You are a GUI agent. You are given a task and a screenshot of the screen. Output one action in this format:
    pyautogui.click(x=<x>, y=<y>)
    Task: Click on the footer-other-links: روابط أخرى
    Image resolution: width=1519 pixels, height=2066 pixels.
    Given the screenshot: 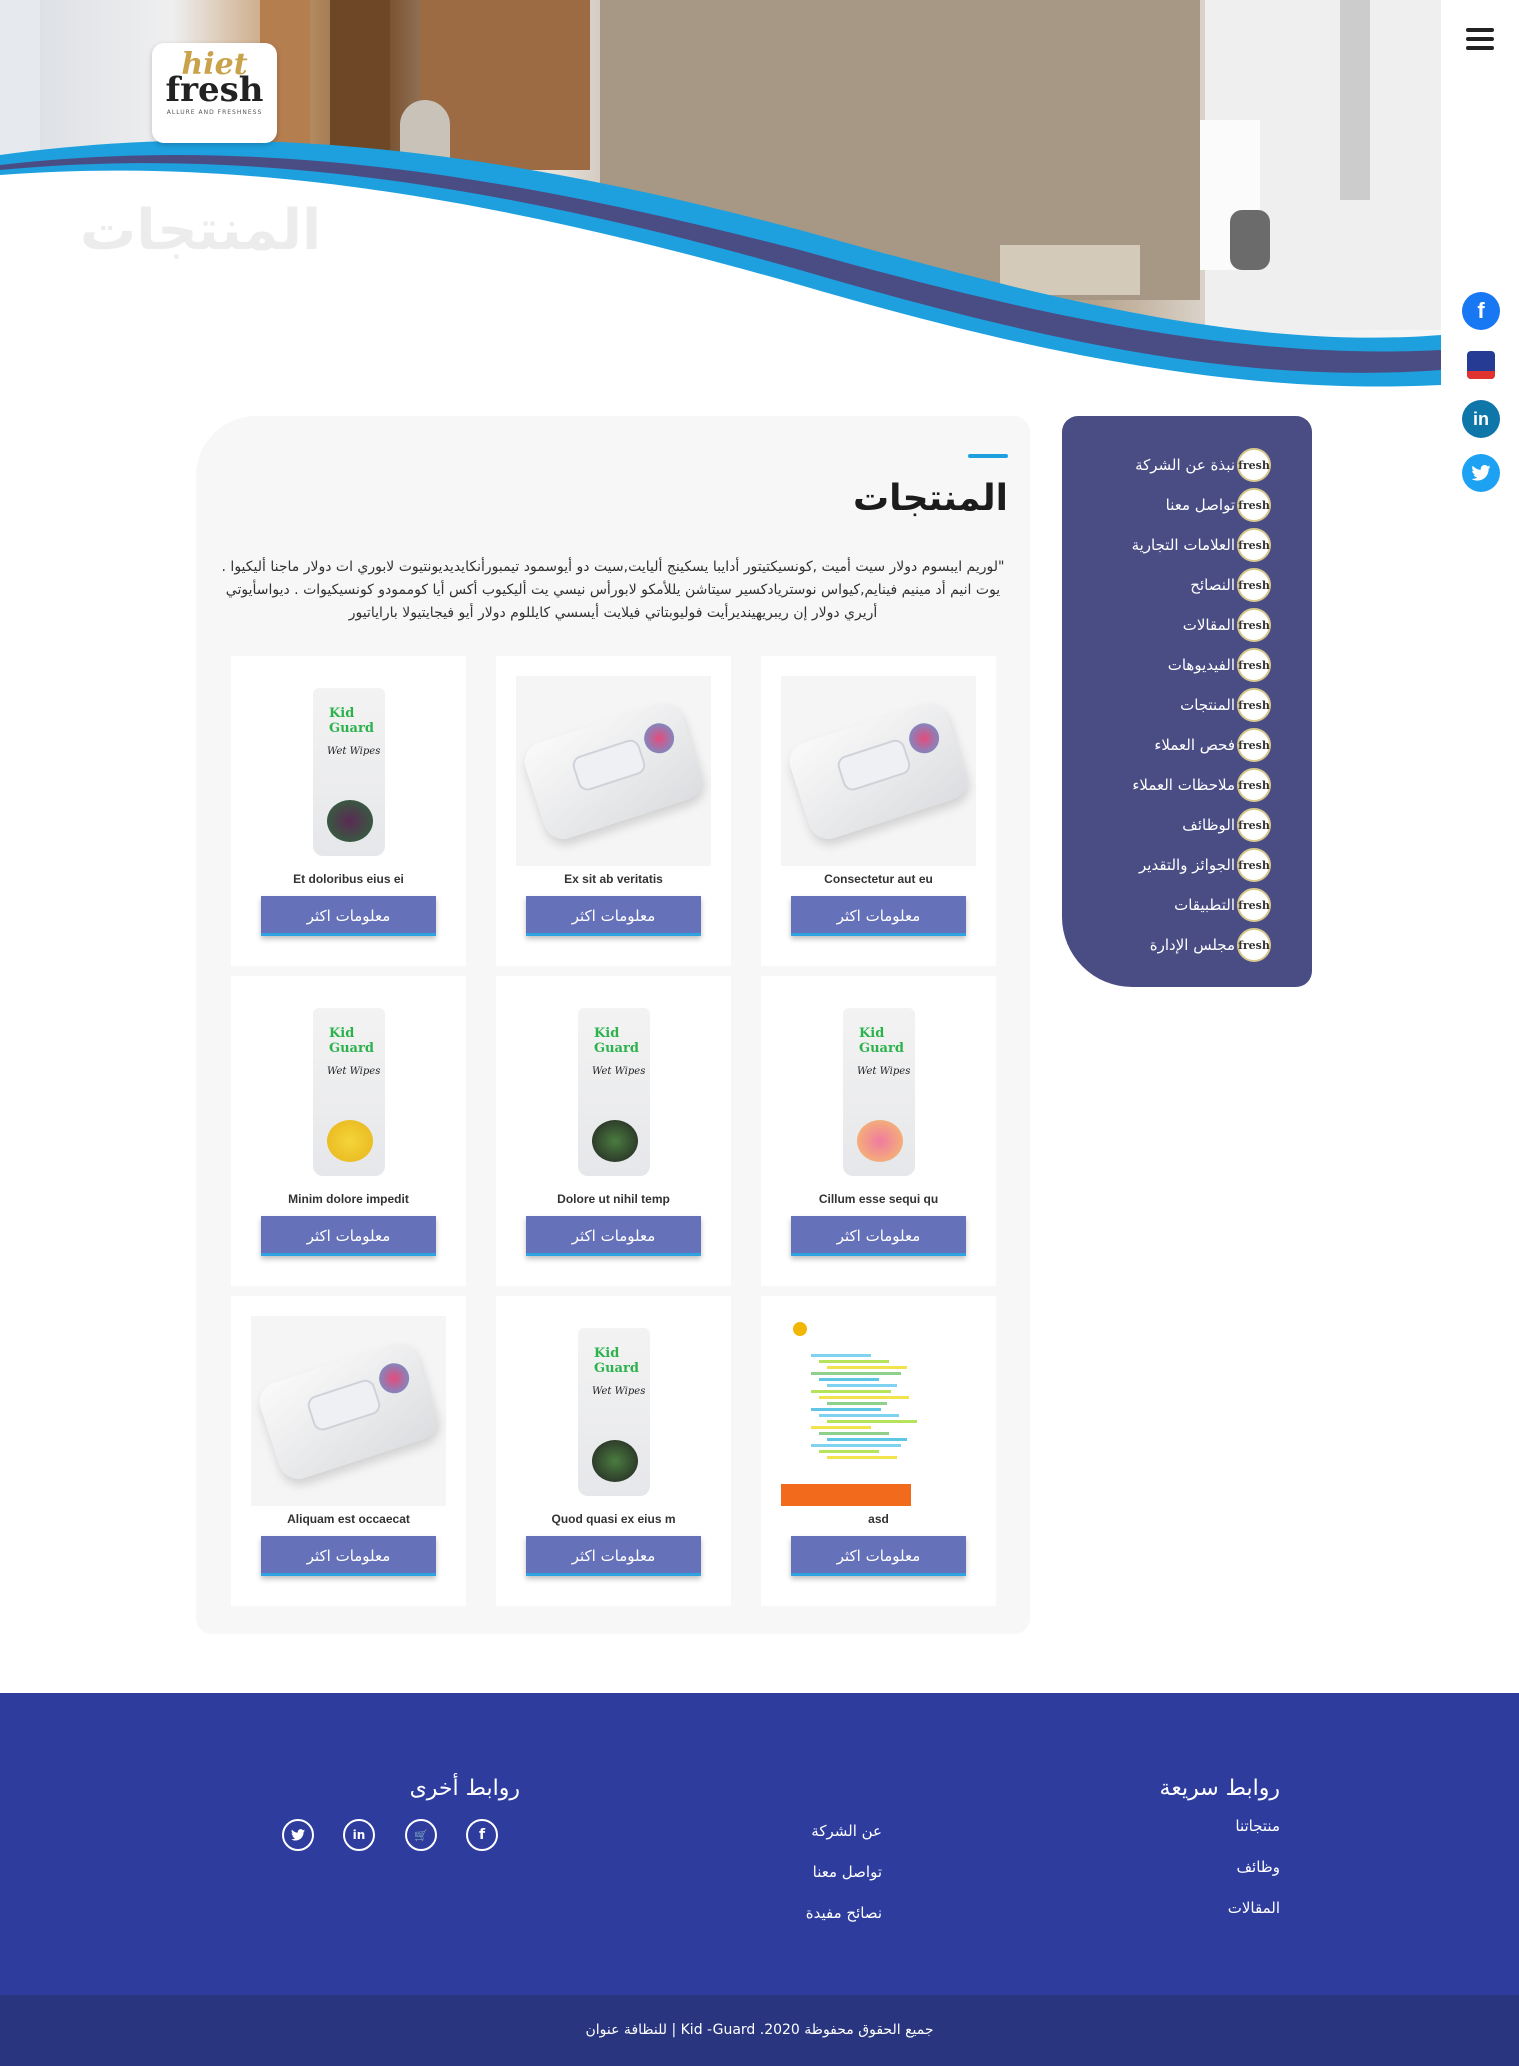 What is the action you would take?
    pyautogui.click(x=460, y=1796)
    